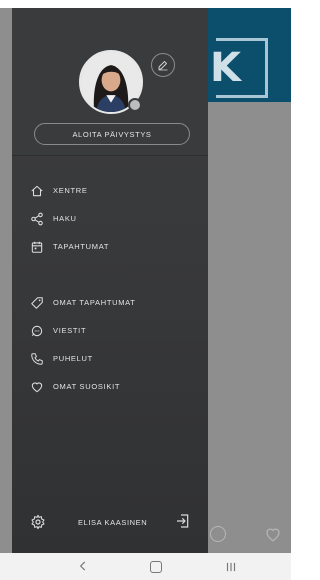 The image size is (320, 580). I want to click on menu-item-label: VIESTIT, so click(70, 330).